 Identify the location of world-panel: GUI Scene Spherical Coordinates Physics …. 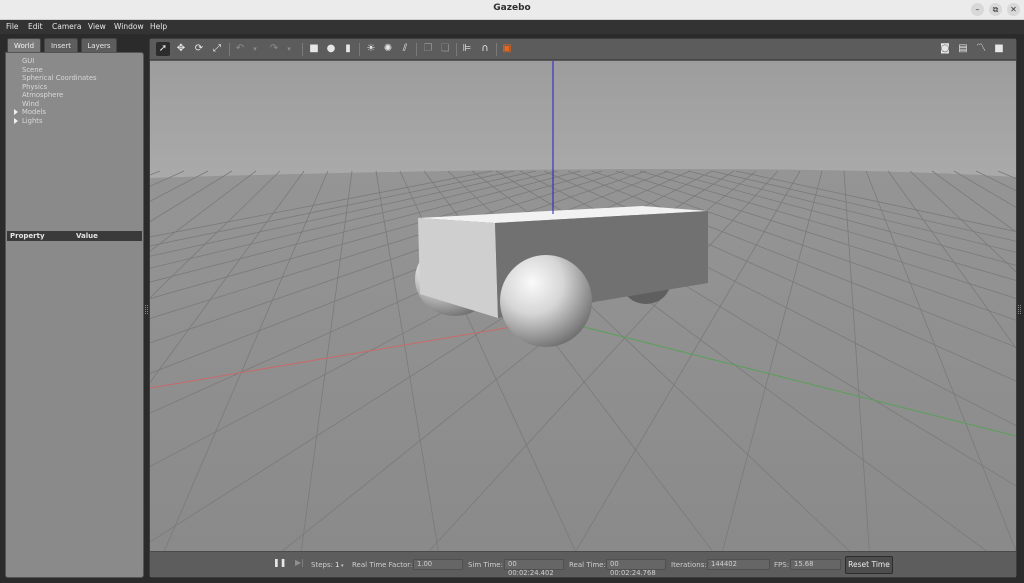
(74, 315).